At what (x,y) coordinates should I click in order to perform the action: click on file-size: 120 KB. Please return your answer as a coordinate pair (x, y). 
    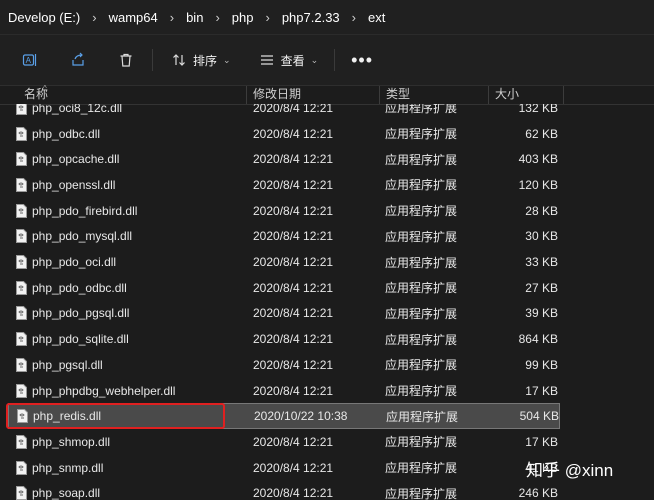
    Looking at the image, I should click on (538, 184).